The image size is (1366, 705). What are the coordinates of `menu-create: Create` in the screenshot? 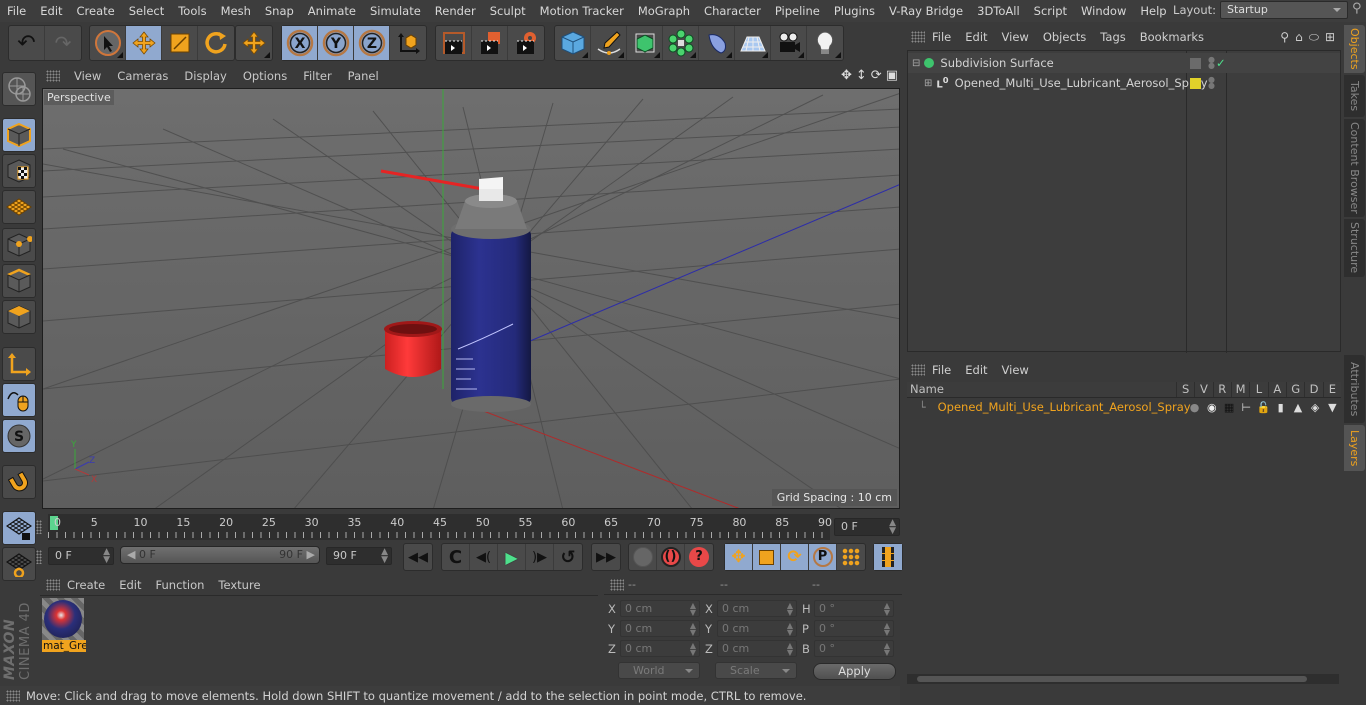 It's located at (96, 11).